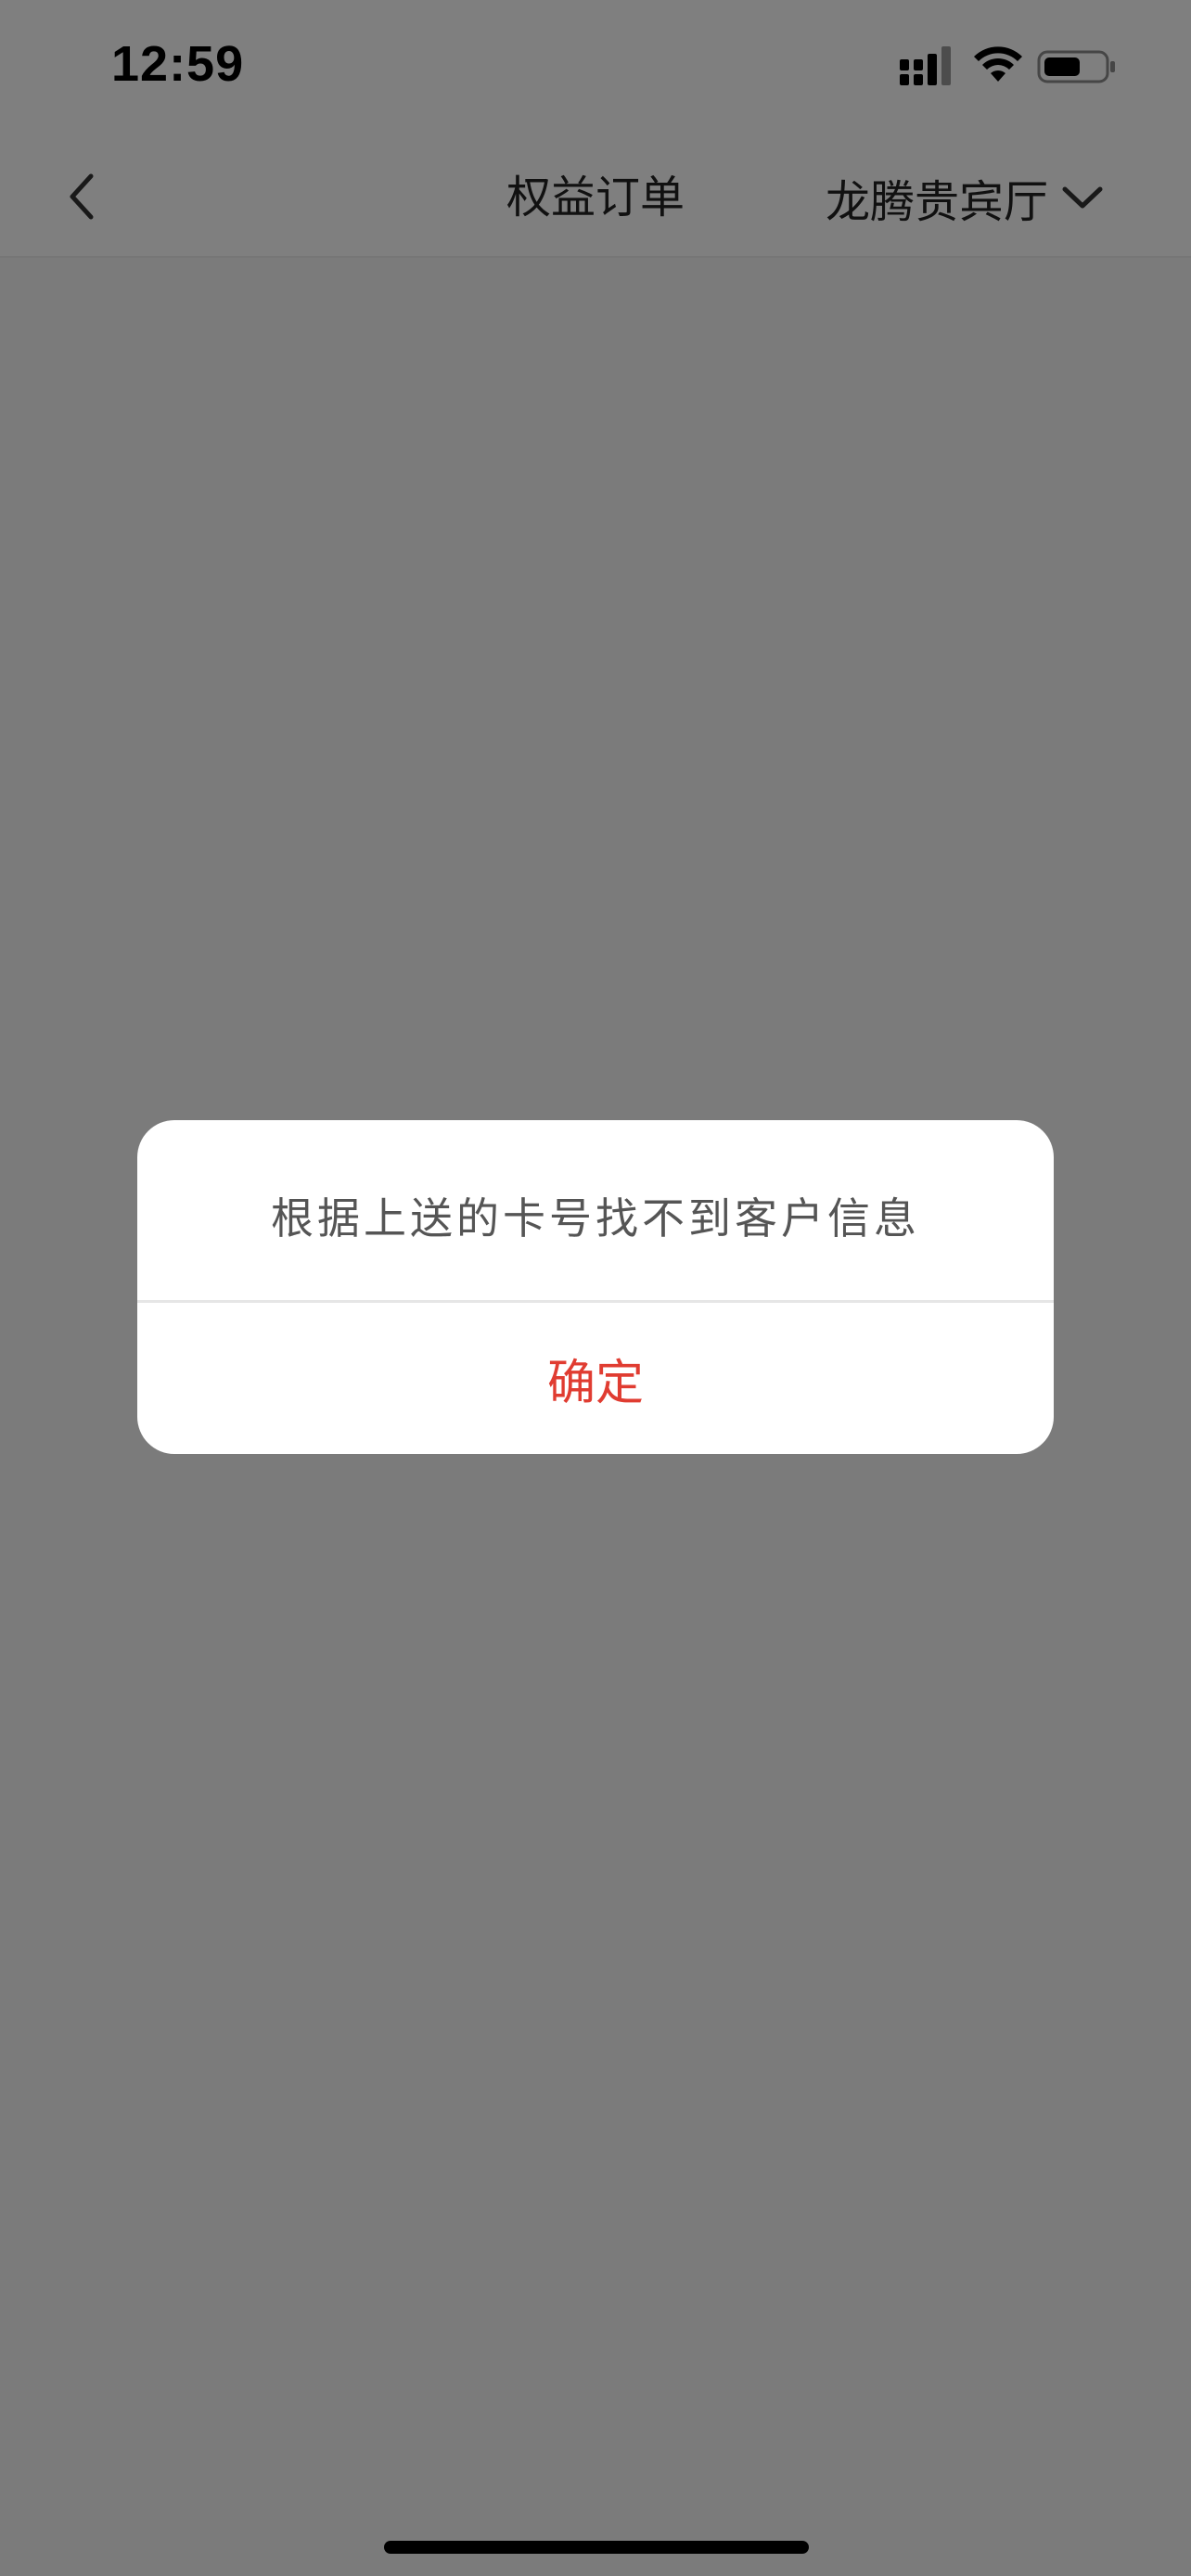  Describe the element at coordinates (597, 2547) in the screenshot. I see `home-indicator` at that location.